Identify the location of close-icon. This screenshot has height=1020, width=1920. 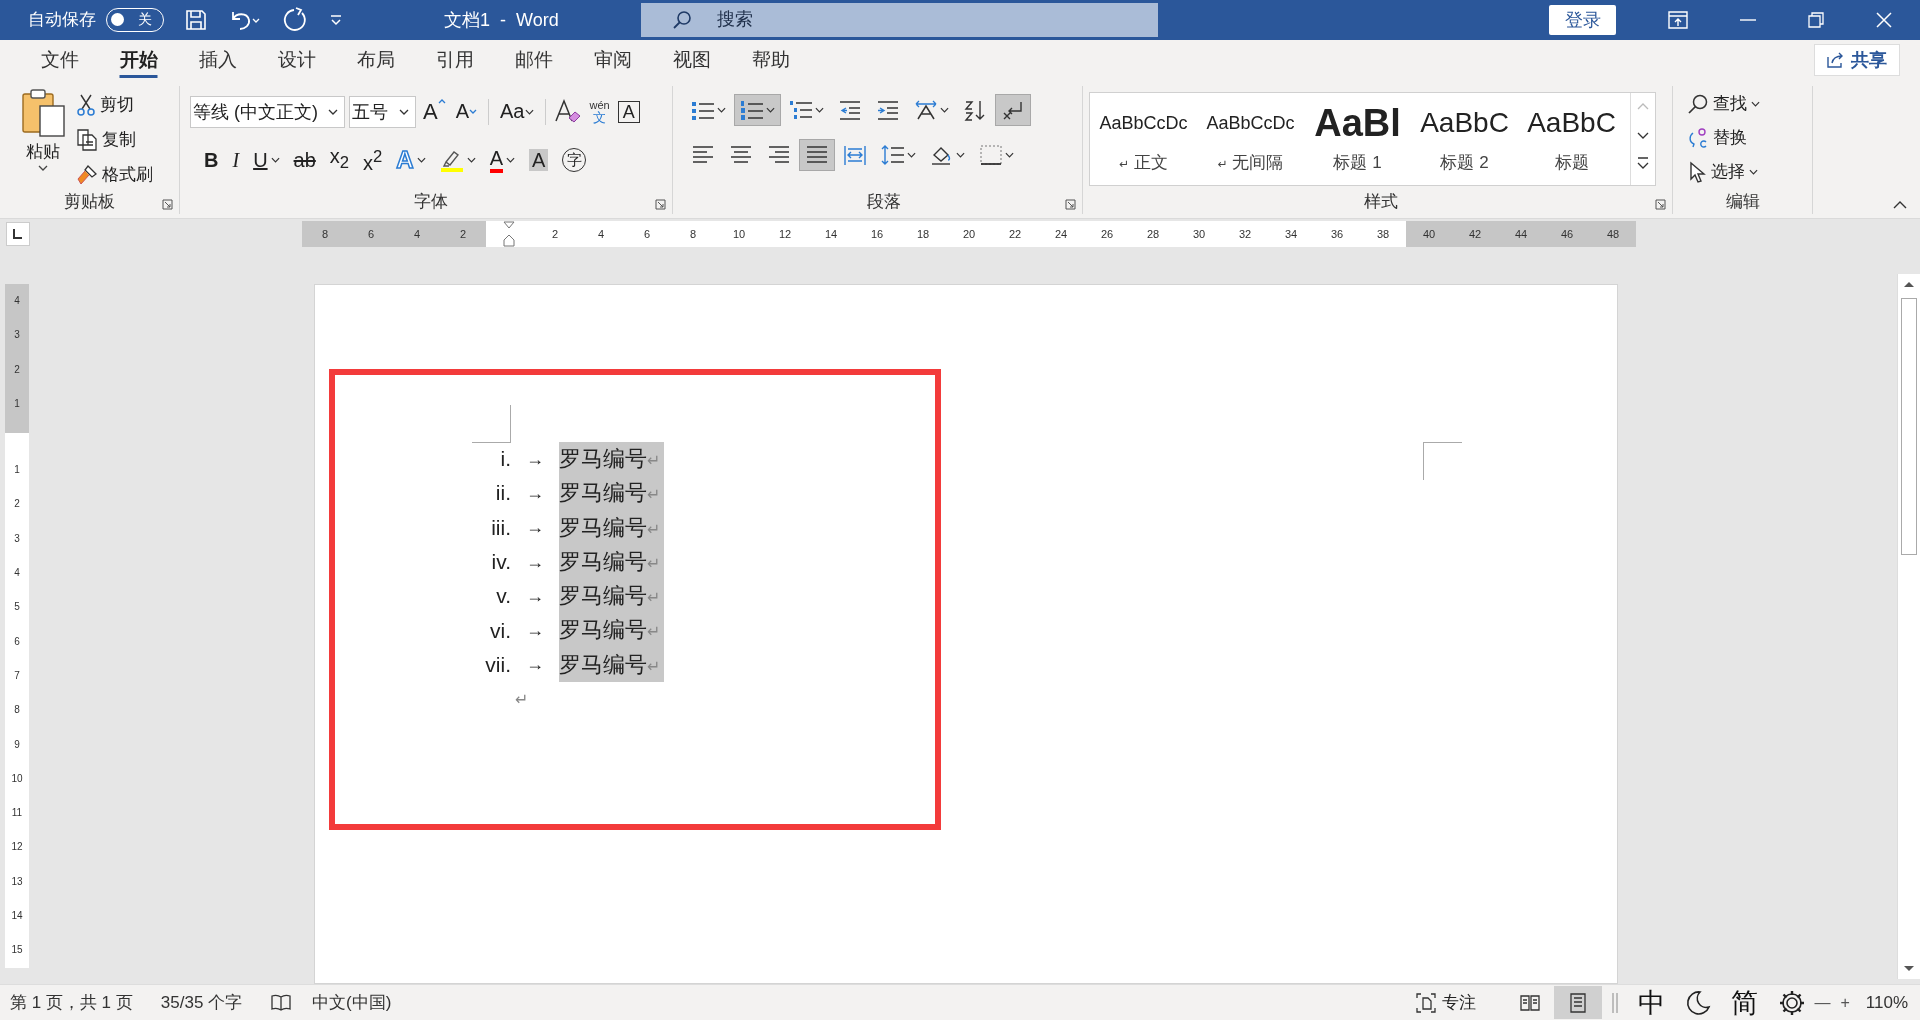
(1884, 19).